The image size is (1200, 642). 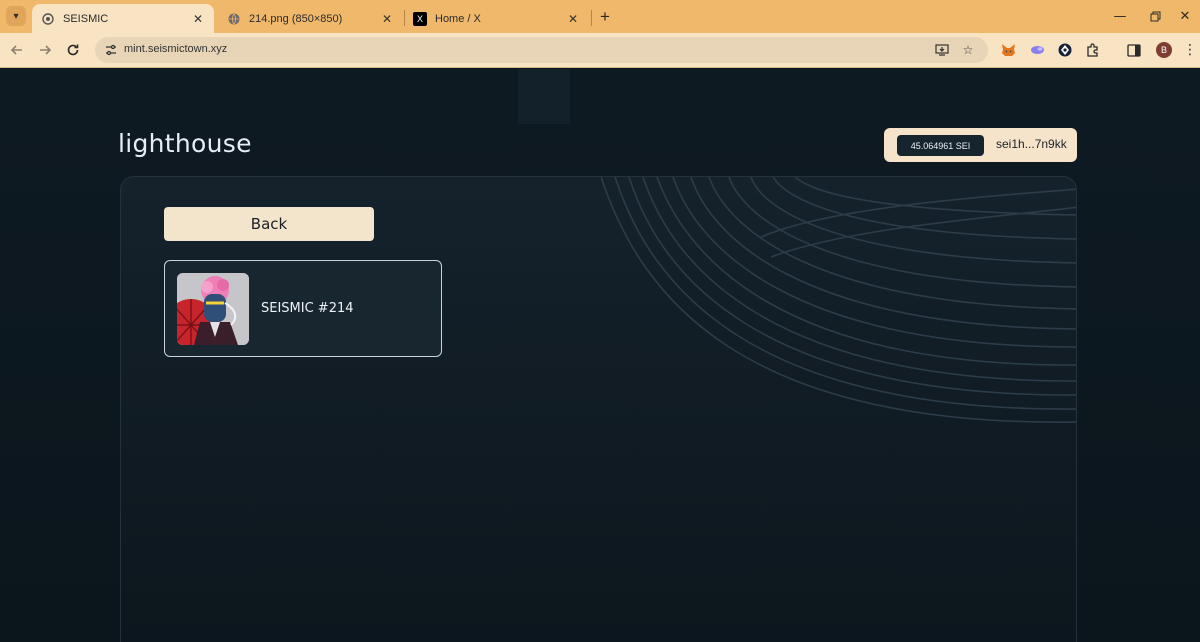 What do you see at coordinates (123, 18) in the screenshot?
I see `tab-seismic: SEISMIC ✕` at bounding box center [123, 18].